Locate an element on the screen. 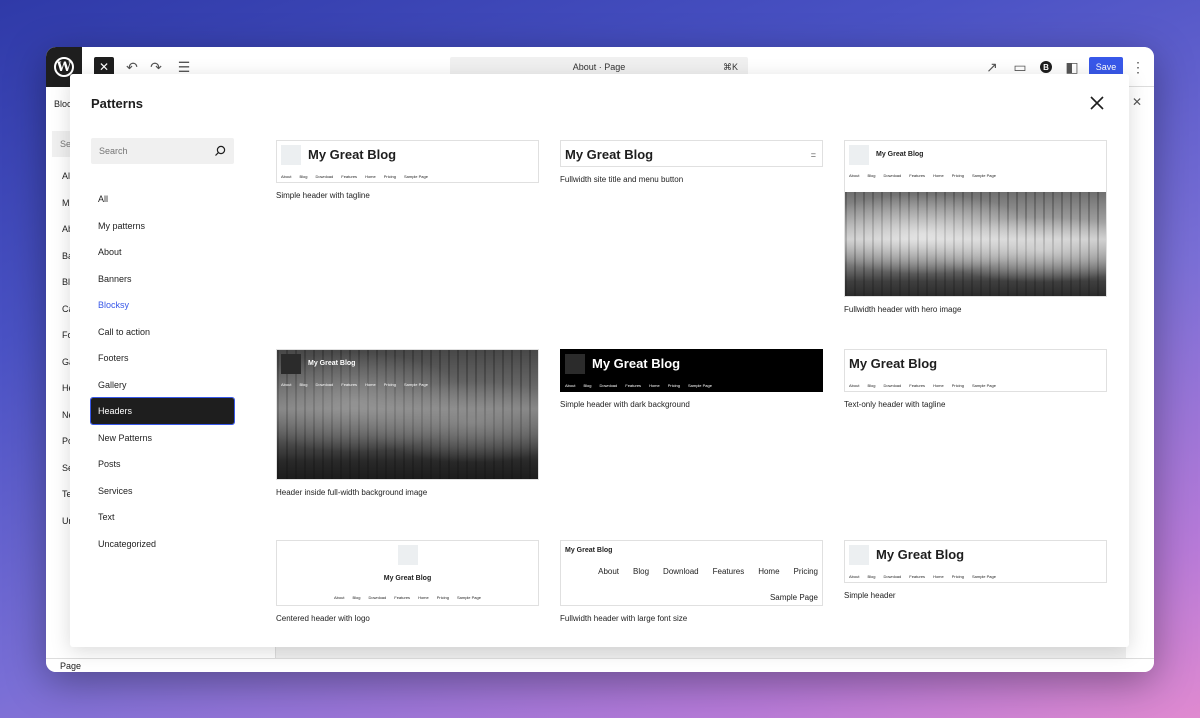  menu-icon: = is located at coordinates (813, 155).